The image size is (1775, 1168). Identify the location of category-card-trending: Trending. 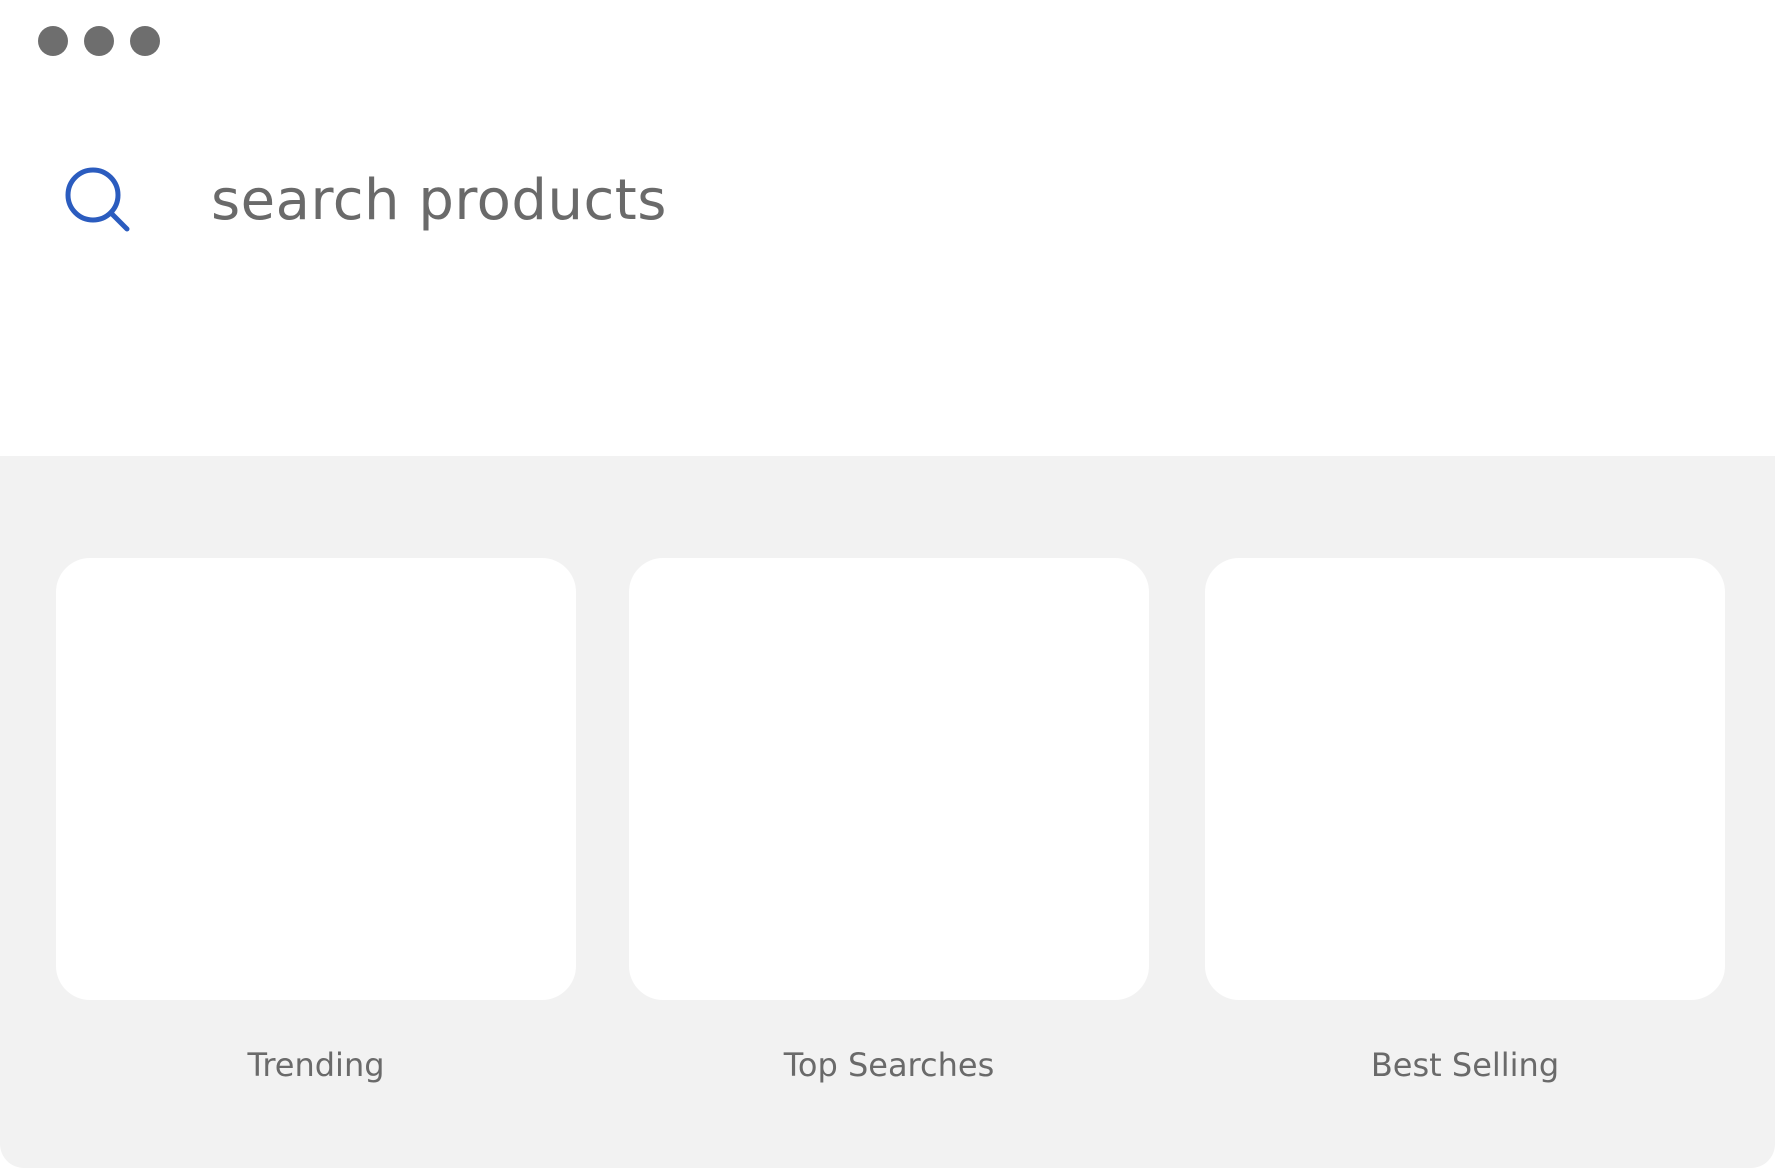
(316, 821).